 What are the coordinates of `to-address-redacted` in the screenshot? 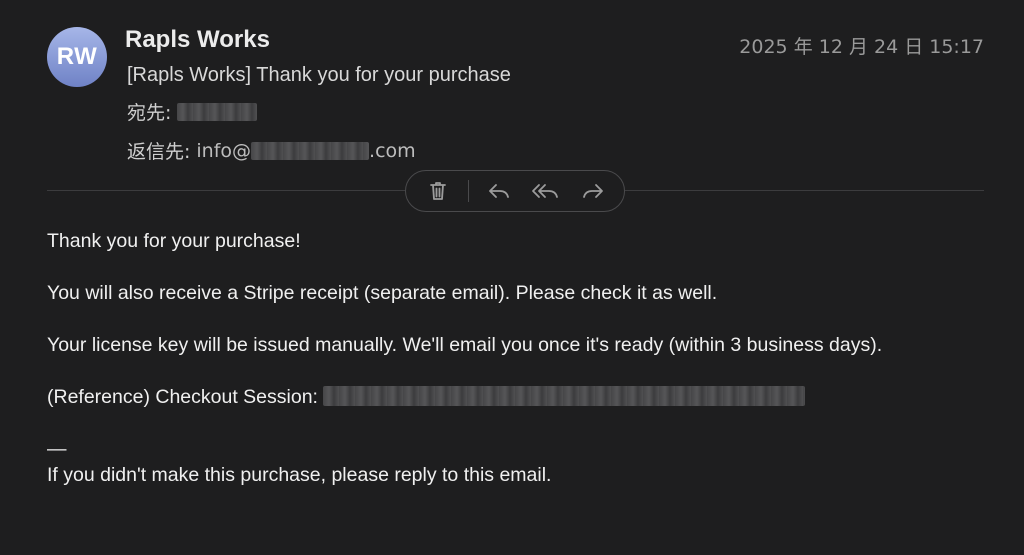 It's located at (217, 111).